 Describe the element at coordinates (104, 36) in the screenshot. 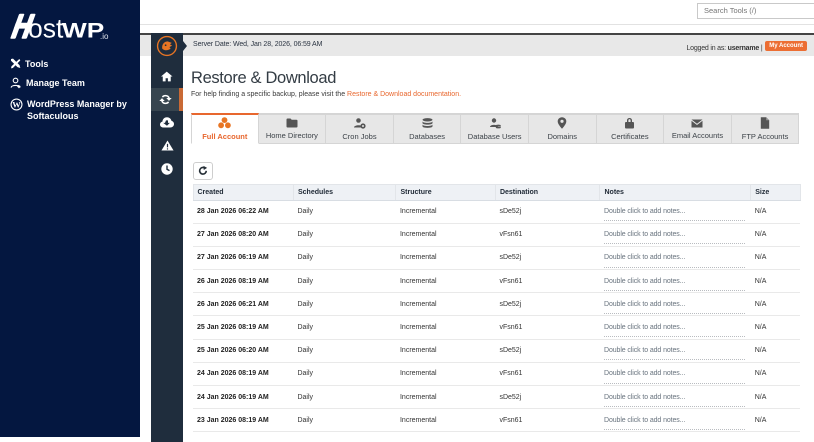

I see `svg-text: .io` at that location.